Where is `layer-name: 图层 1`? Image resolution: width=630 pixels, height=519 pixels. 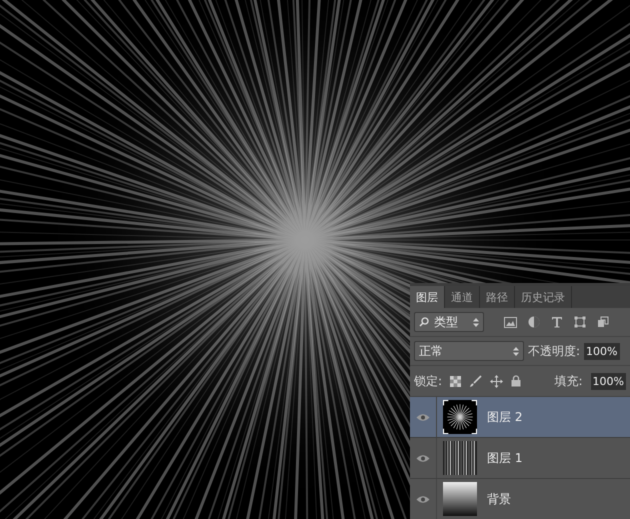
layer-name: 图层 1 is located at coordinates (504, 458).